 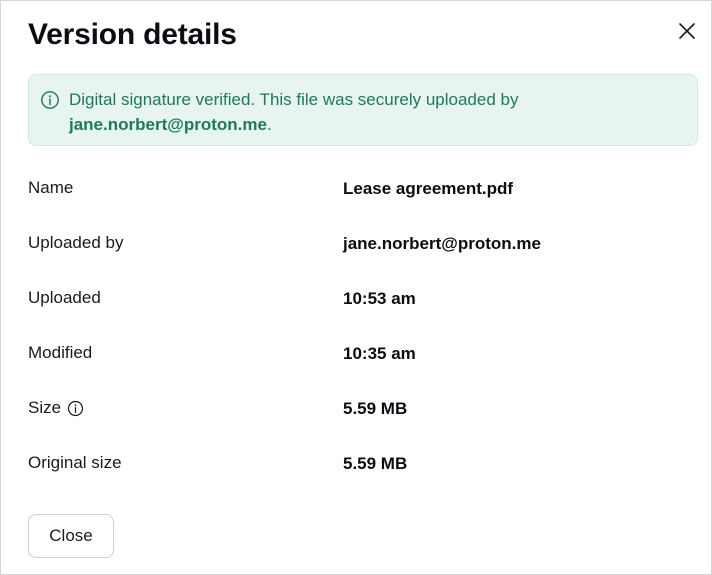 What do you see at coordinates (379, 298) in the screenshot?
I see `detail-value: 10:53 am` at bounding box center [379, 298].